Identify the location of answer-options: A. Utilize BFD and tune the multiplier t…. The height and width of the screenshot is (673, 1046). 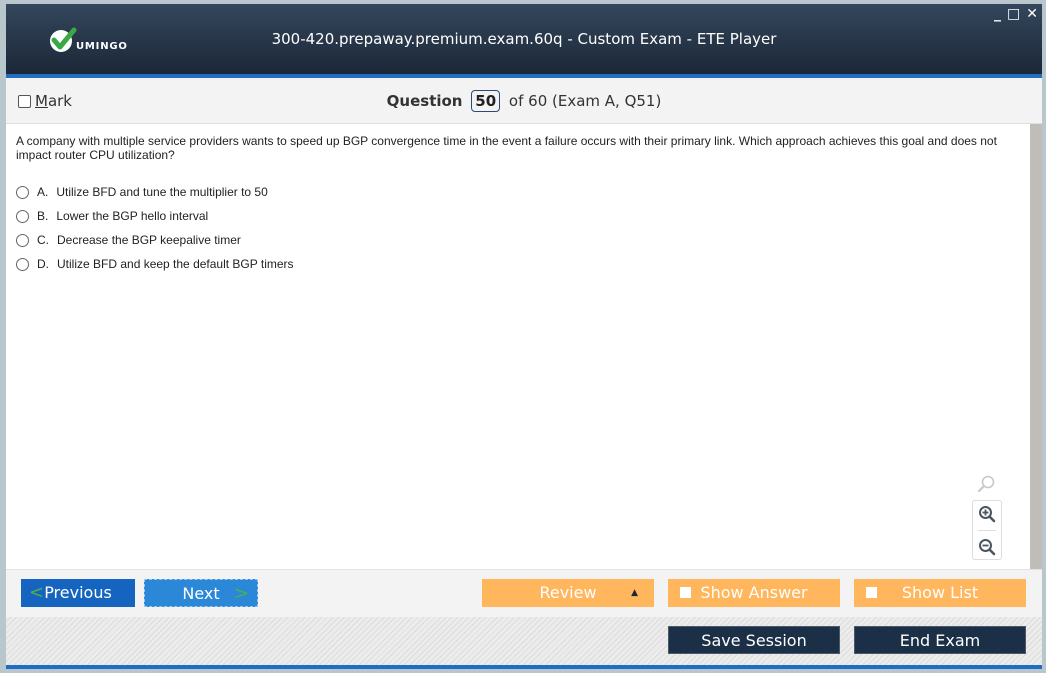
(155, 228).